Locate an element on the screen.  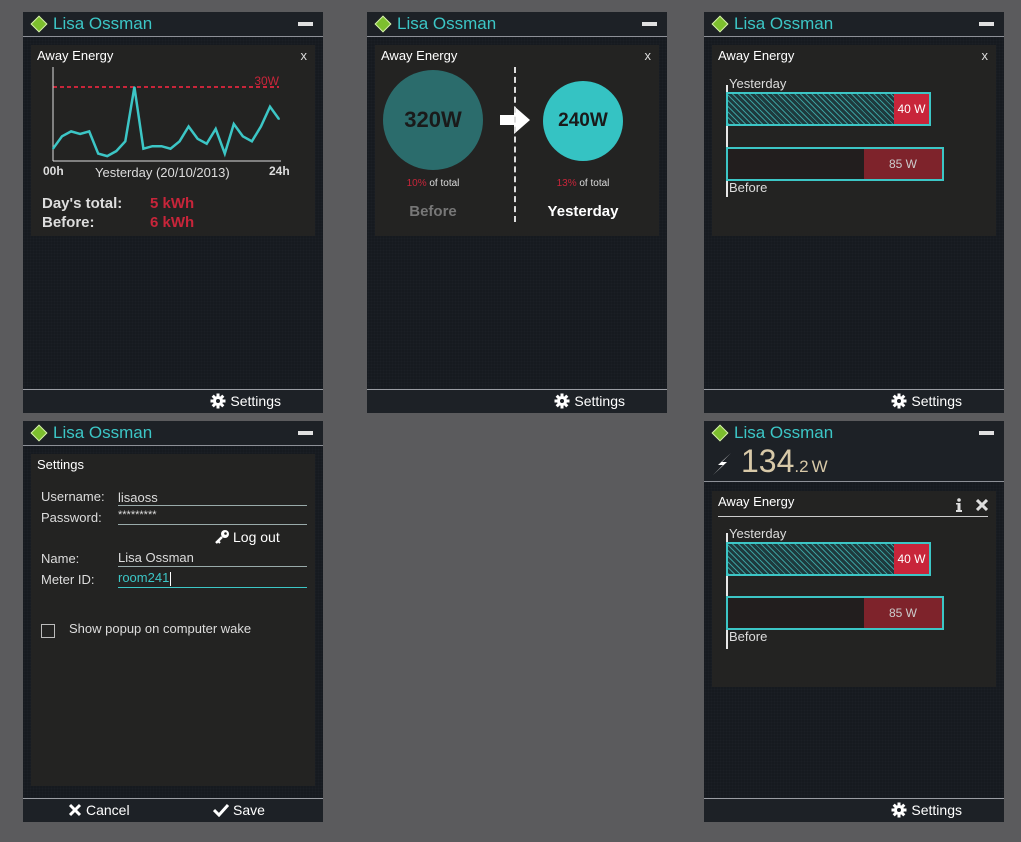
title-bar: Lisa Ossman 134.2 W is located at coordinates (854, 451).